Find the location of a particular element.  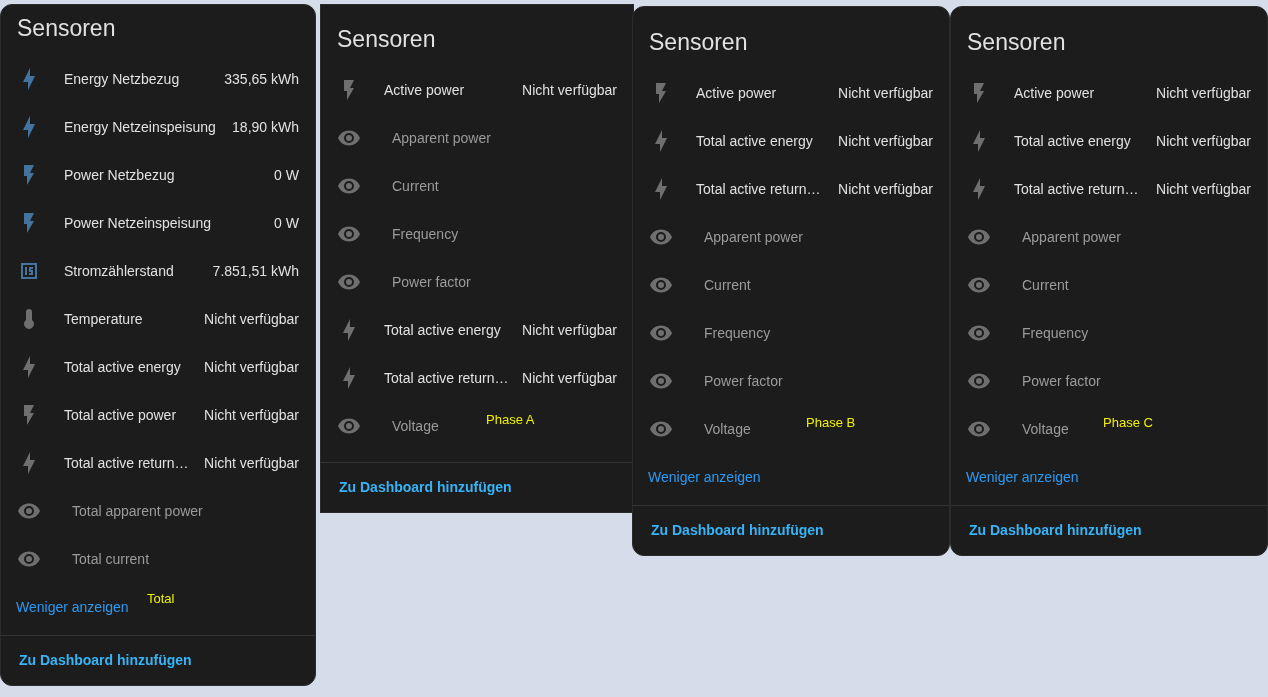

sensor-name: Power Netzeinspeisung is located at coordinates (138, 223).